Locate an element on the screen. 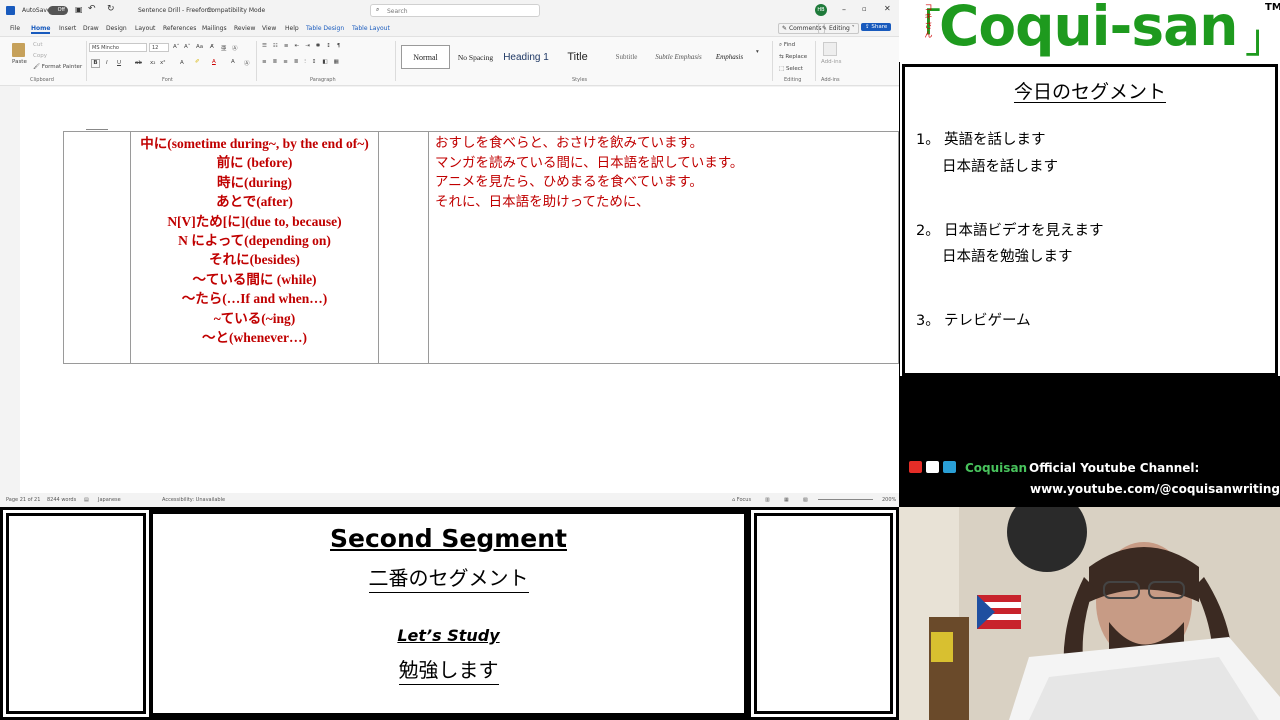 This screenshot has height=720, width=1280. accessibility-status: Accessibility: Unavailable is located at coordinates (193, 500).